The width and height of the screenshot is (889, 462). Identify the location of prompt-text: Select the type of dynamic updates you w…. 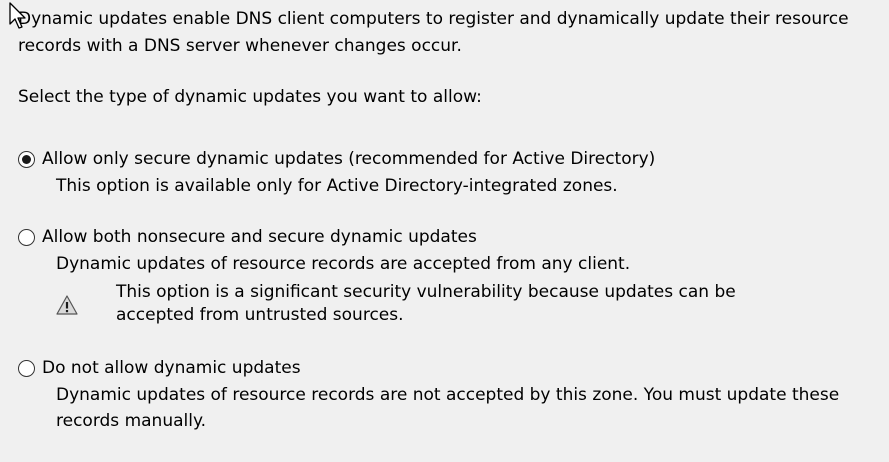
(250, 97).